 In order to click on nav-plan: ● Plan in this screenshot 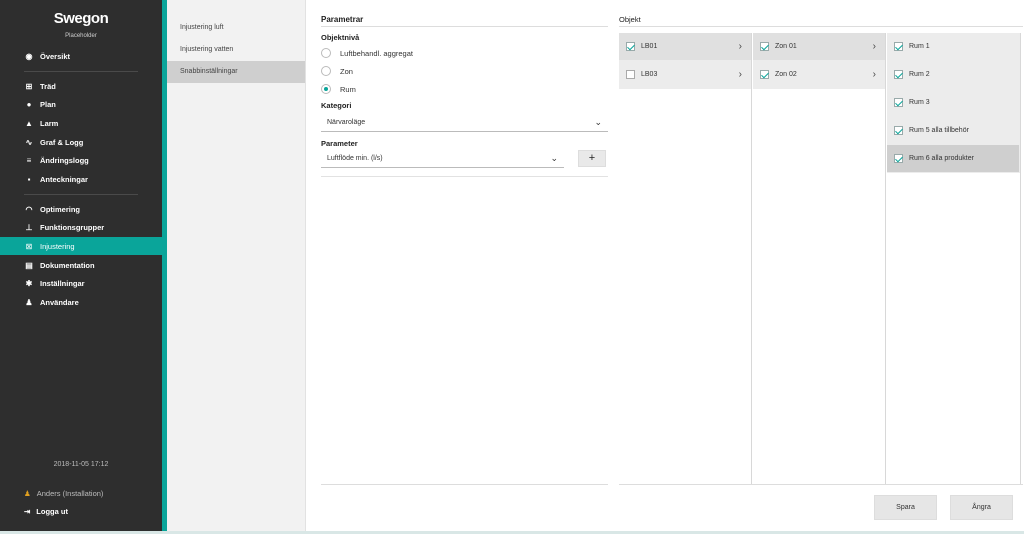, I will do `click(81, 104)`.